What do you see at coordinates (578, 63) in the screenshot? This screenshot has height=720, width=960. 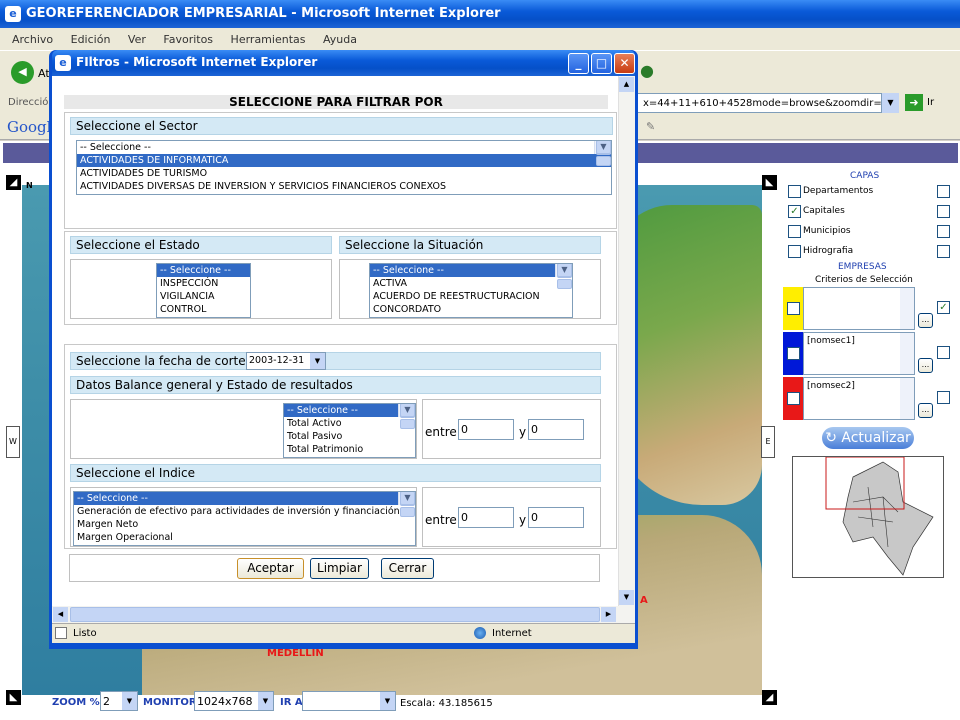 I see `minimize-icon: _` at bounding box center [578, 63].